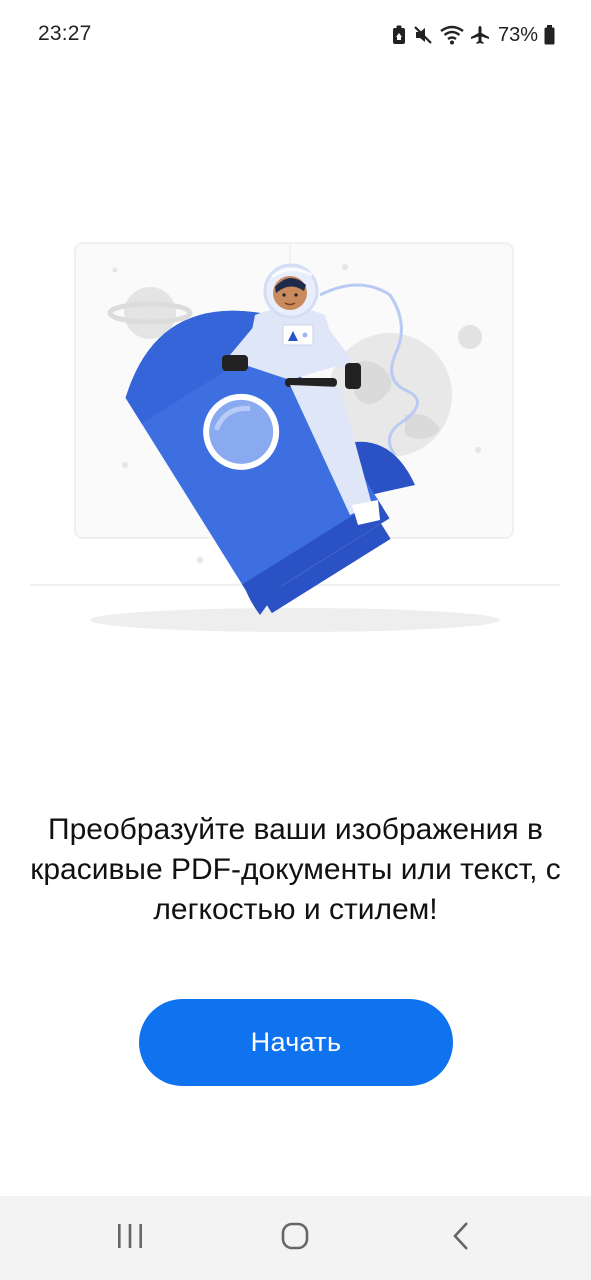 The width and height of the screenshot is (591, 1280). I want to click on back-button, so click(461, 1238).